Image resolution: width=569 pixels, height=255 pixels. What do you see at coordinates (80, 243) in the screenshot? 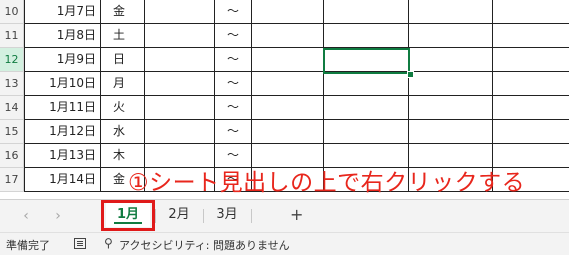
I see `macro-record-icon` at bounding box center [80, 243].